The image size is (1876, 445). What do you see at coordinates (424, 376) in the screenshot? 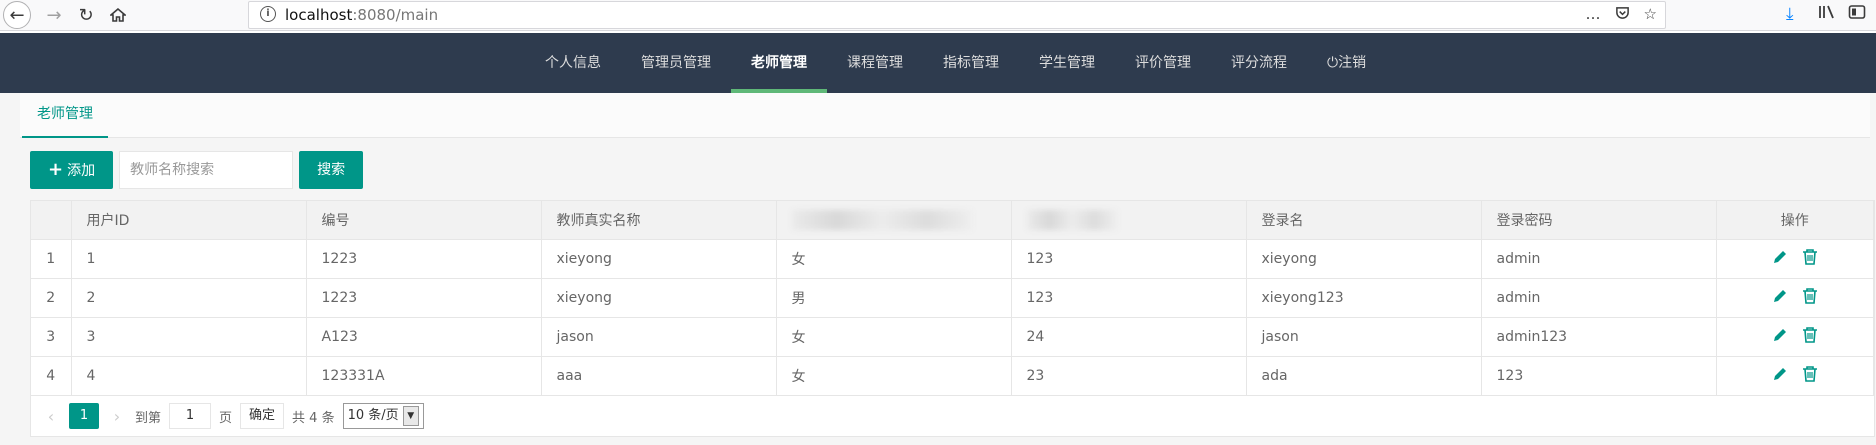
I see `cell-number: 123331A` at bounding box center [424, 376].